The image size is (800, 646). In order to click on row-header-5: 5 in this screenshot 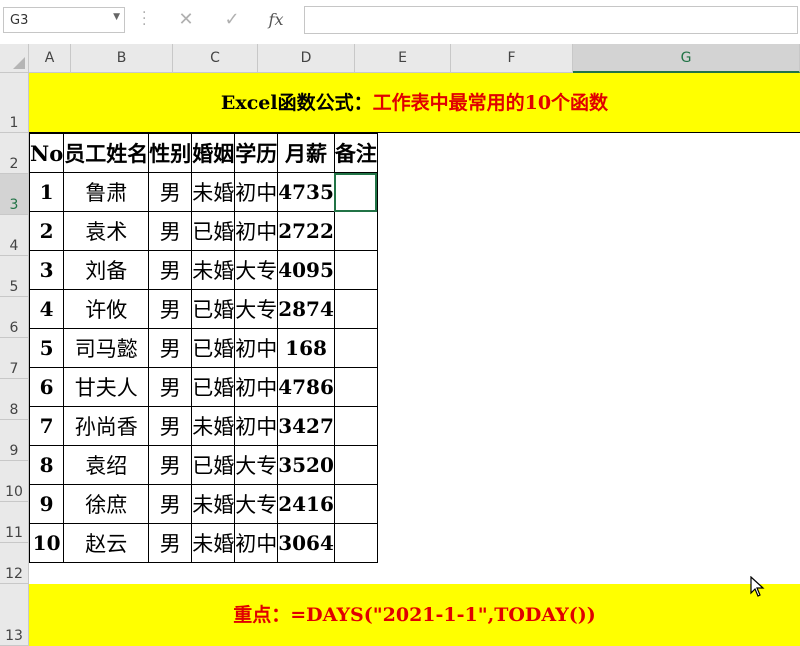, I will do `click(14, 276)`.